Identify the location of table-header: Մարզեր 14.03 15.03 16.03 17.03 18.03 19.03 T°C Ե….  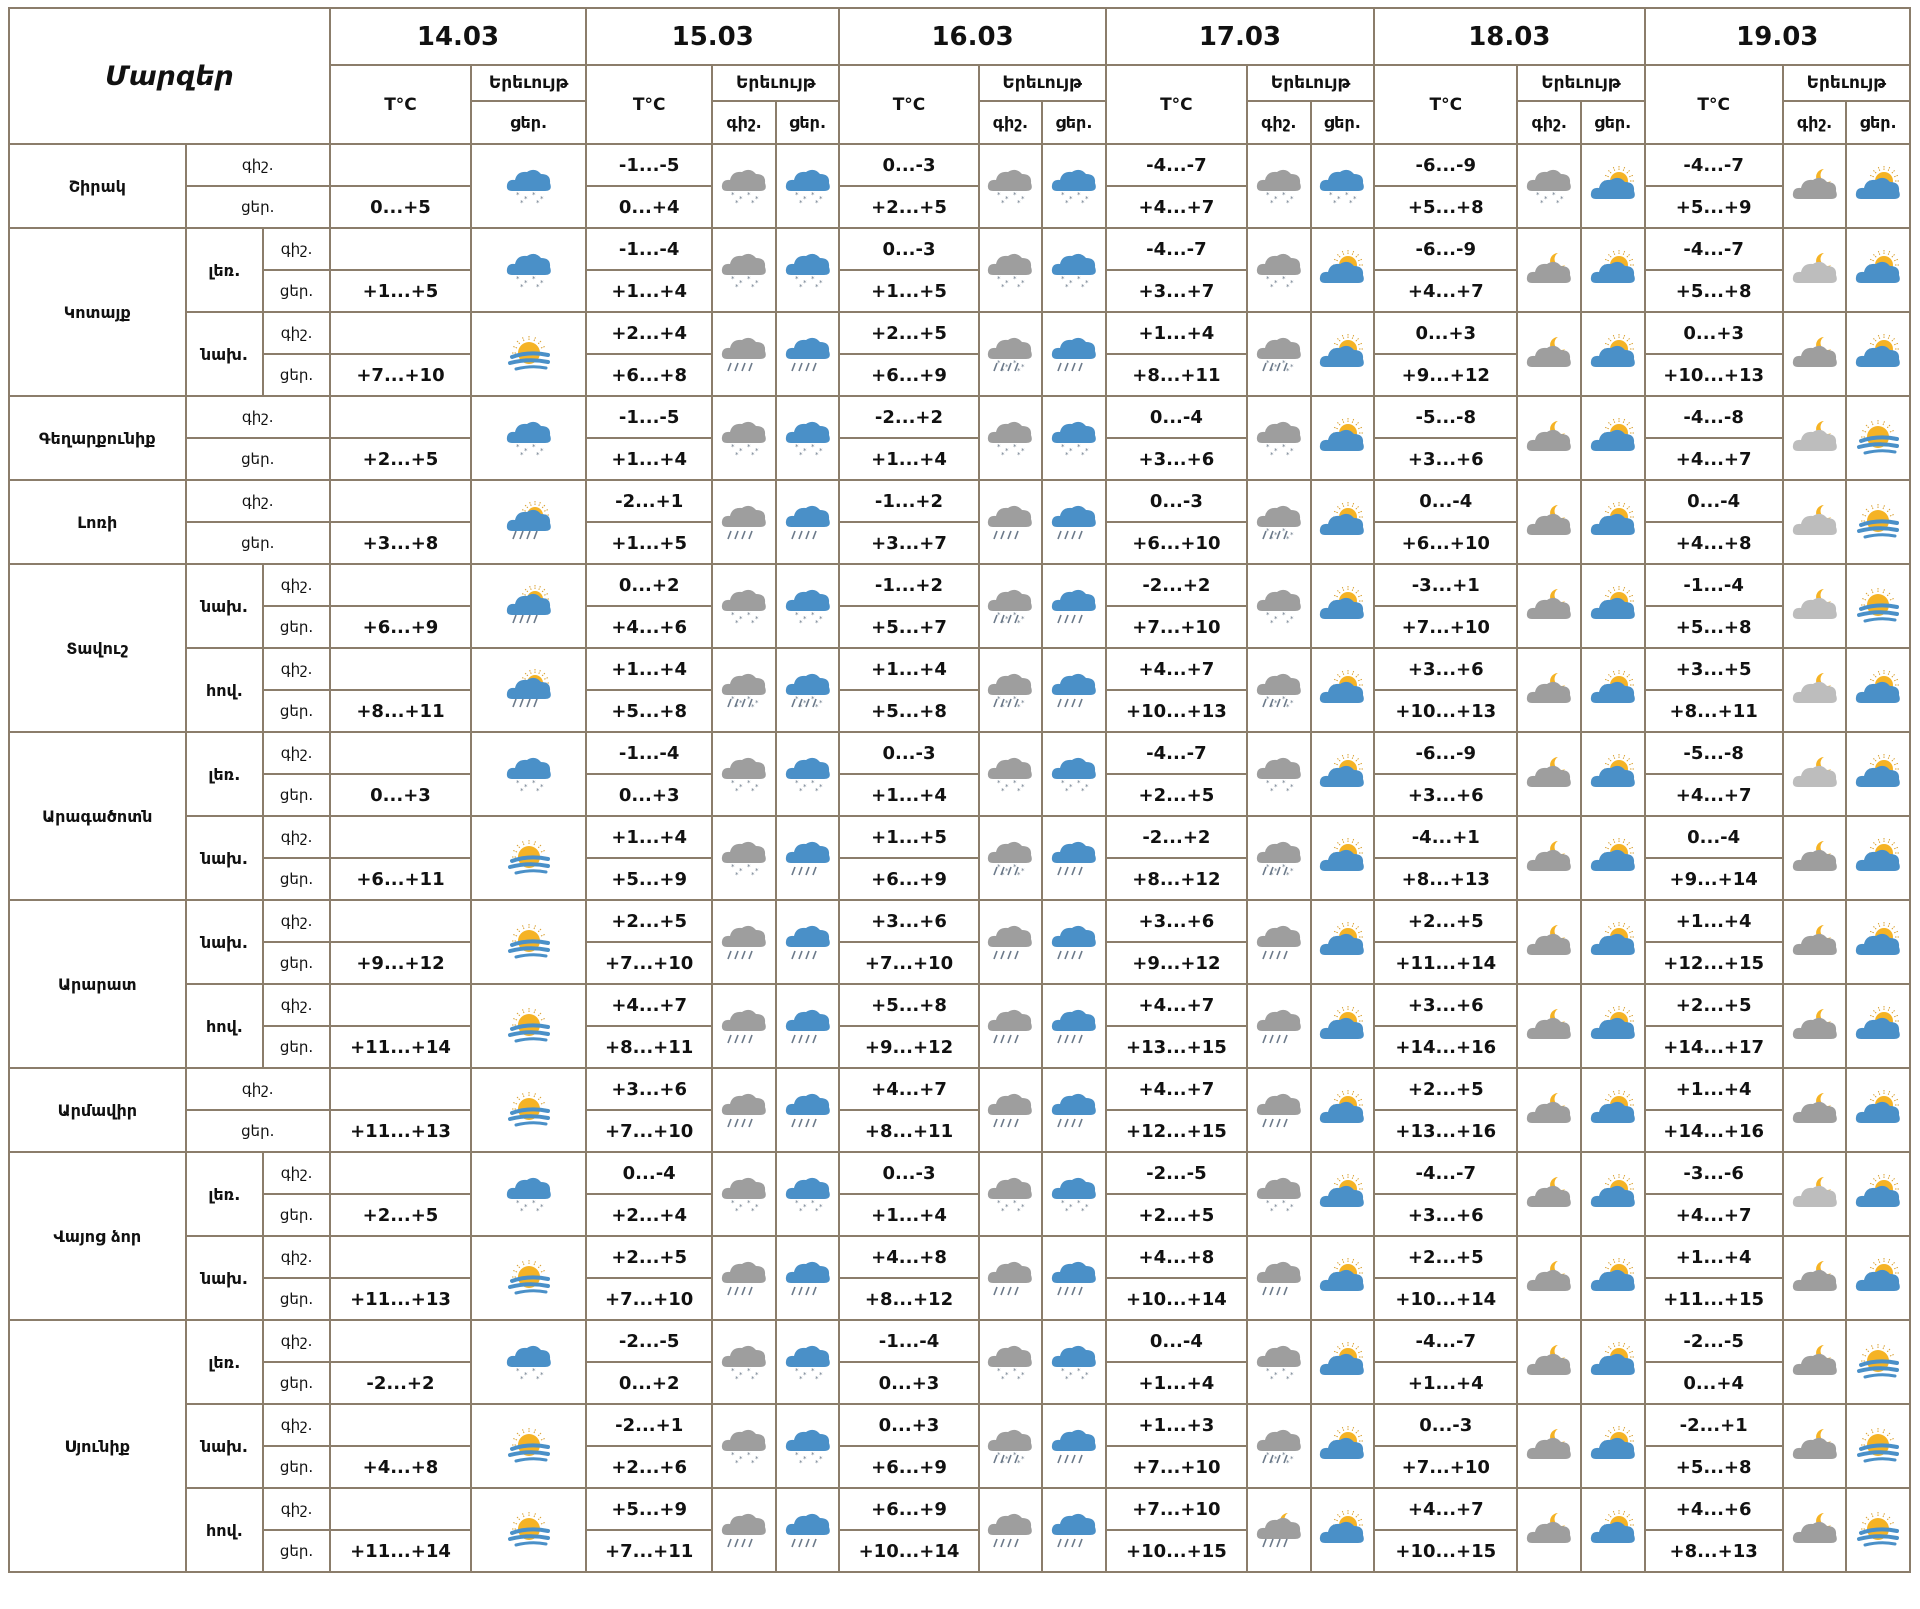
(960, 76).